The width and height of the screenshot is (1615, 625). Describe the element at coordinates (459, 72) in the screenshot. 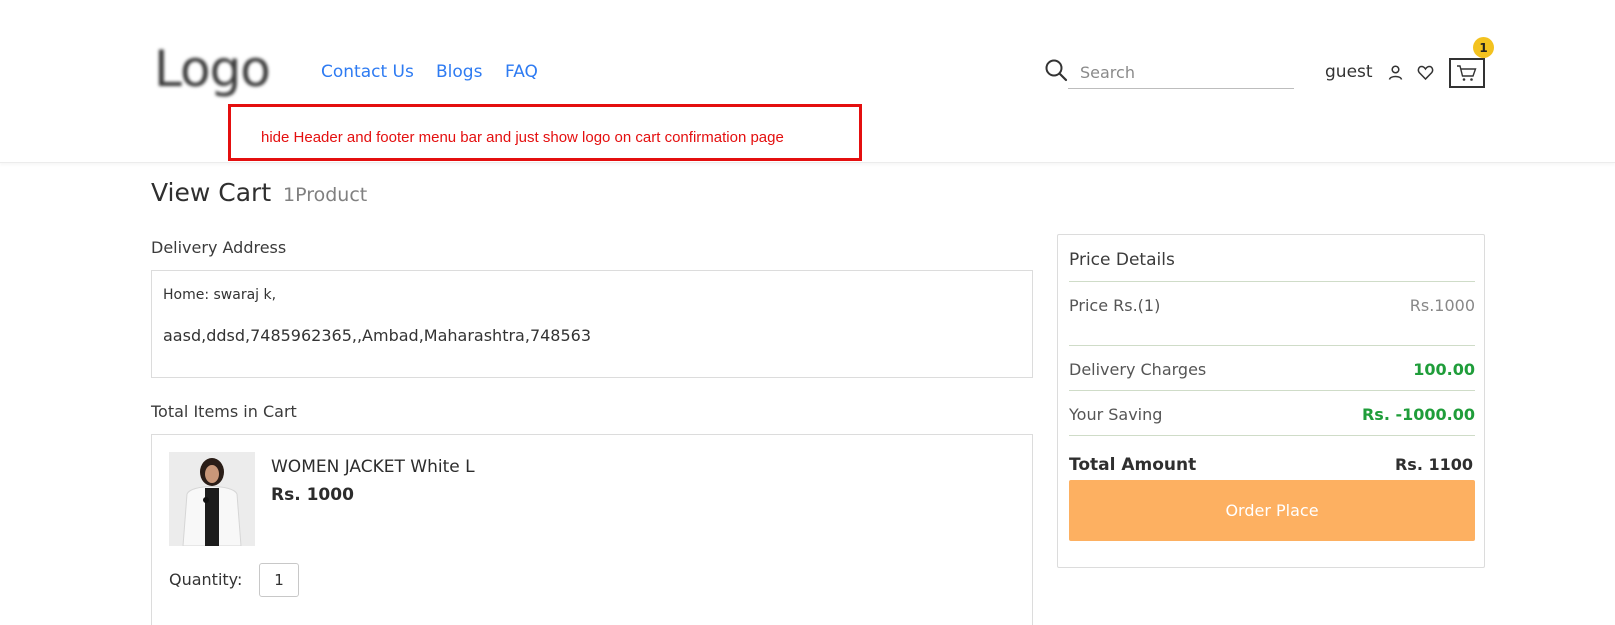

I see `nav-blogs: Blogs` at that location.